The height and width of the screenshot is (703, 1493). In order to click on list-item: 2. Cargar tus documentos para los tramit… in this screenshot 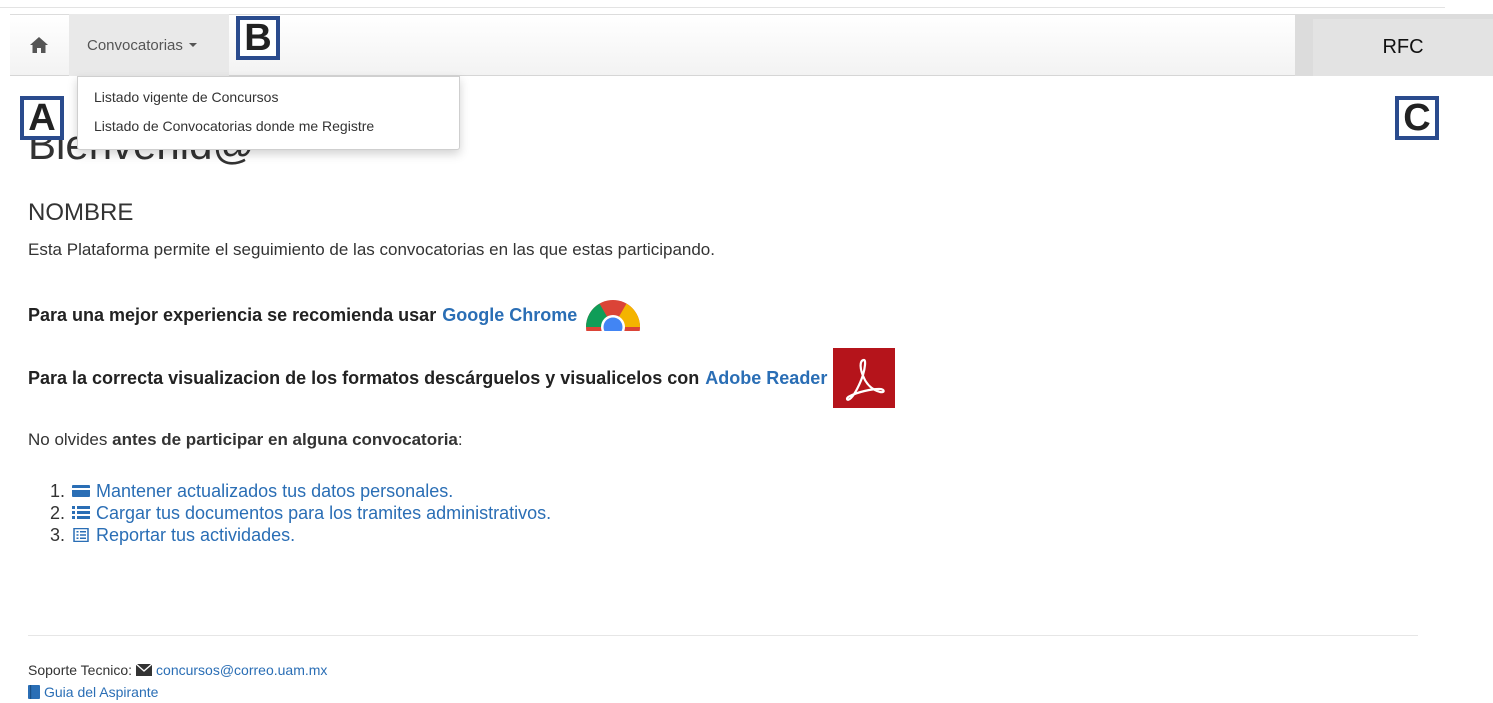, I will do `click(300, 513)`.